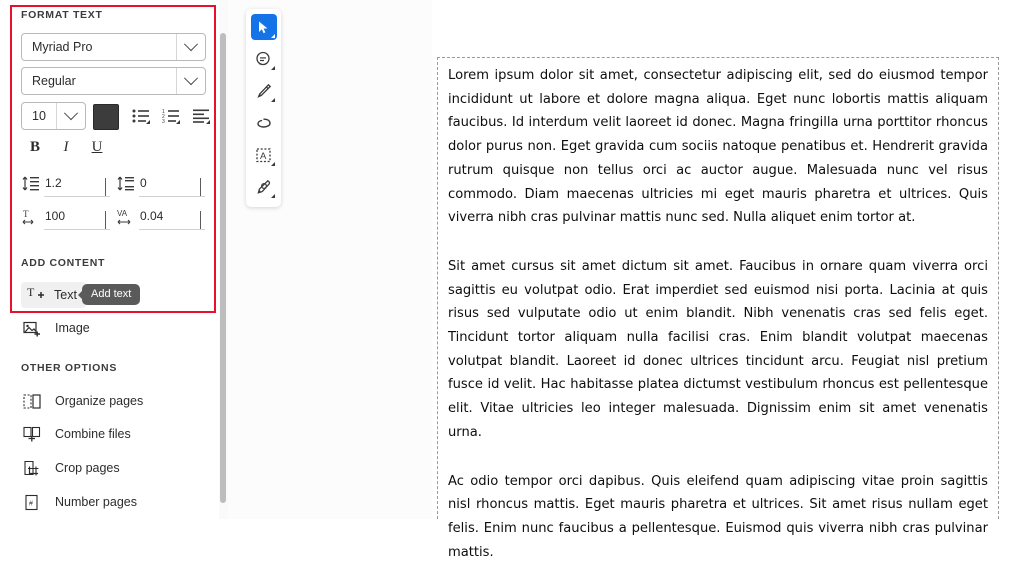  Describe the element at coordinates (62, 47) in the screenshot. I see `font-family-value: Myriad Pro` at that location.